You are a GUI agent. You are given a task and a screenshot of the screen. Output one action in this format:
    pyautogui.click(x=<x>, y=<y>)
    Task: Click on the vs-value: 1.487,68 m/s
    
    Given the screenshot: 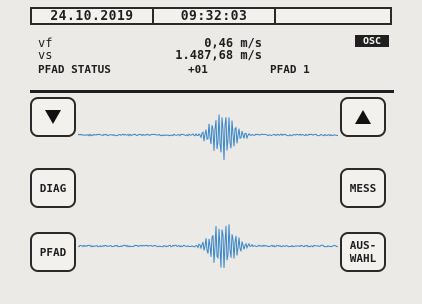 What is the action you would take?
    pyautogui.click(x=218, y=55)
    